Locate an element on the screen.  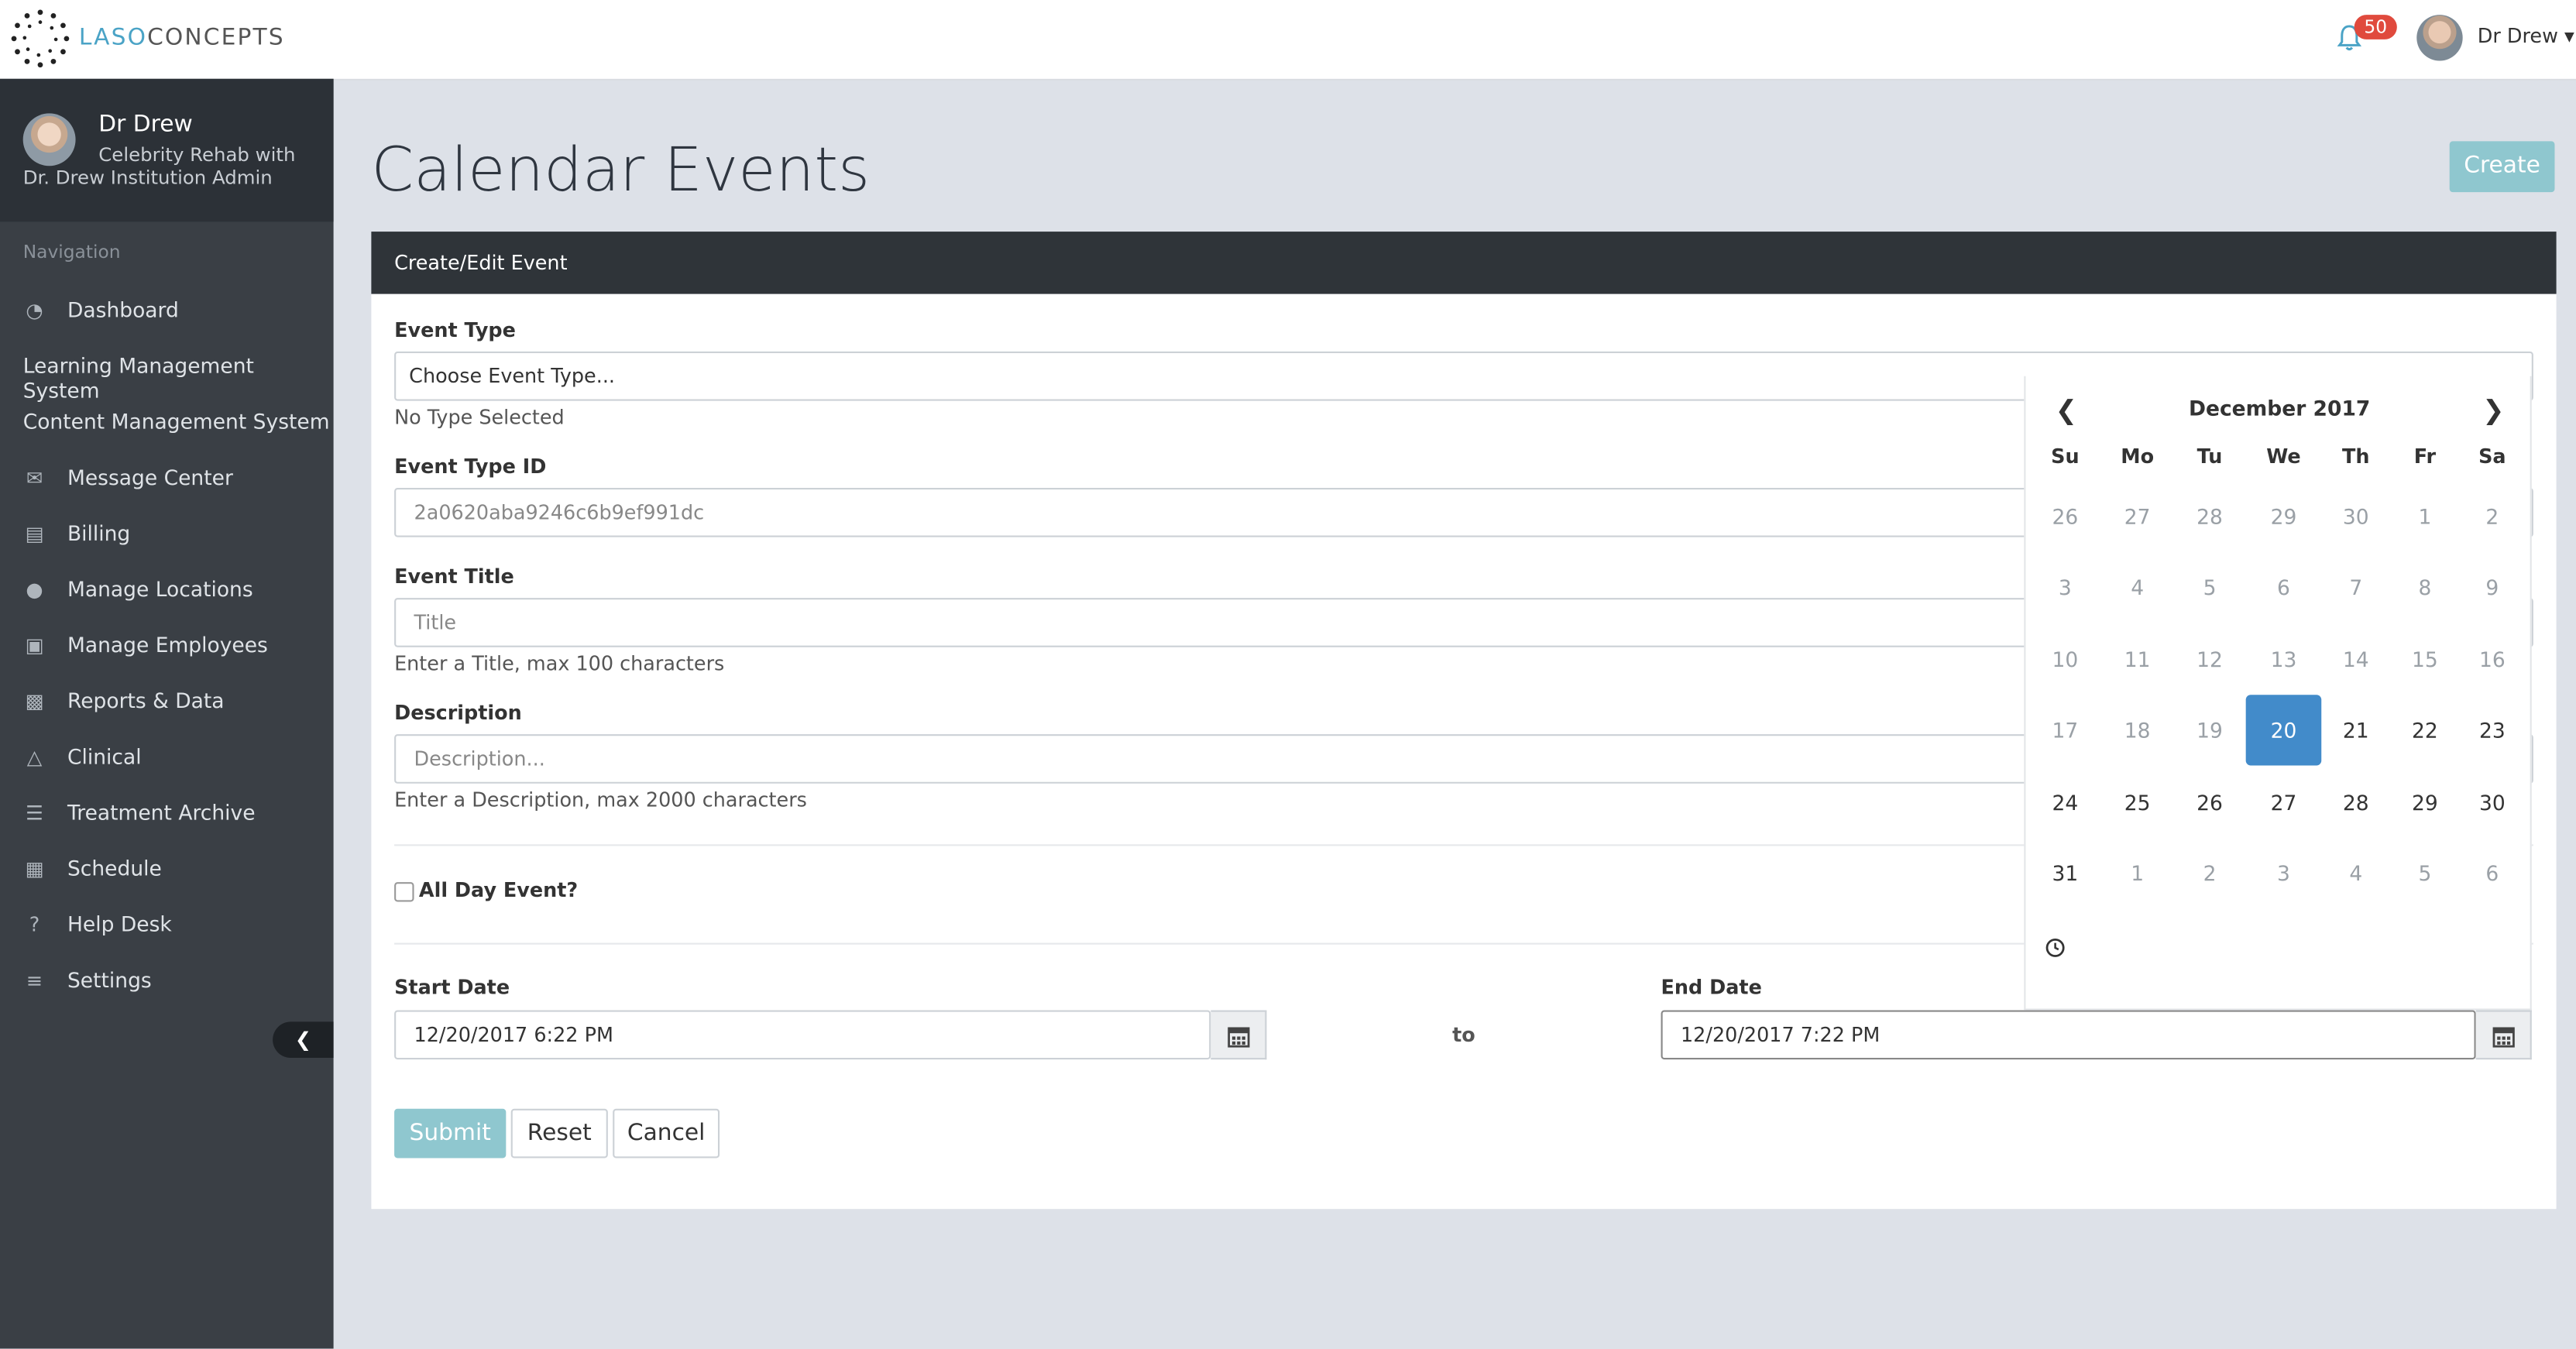
sidebar-collapse-button: ❮ is located at coordinates (303, 1040).